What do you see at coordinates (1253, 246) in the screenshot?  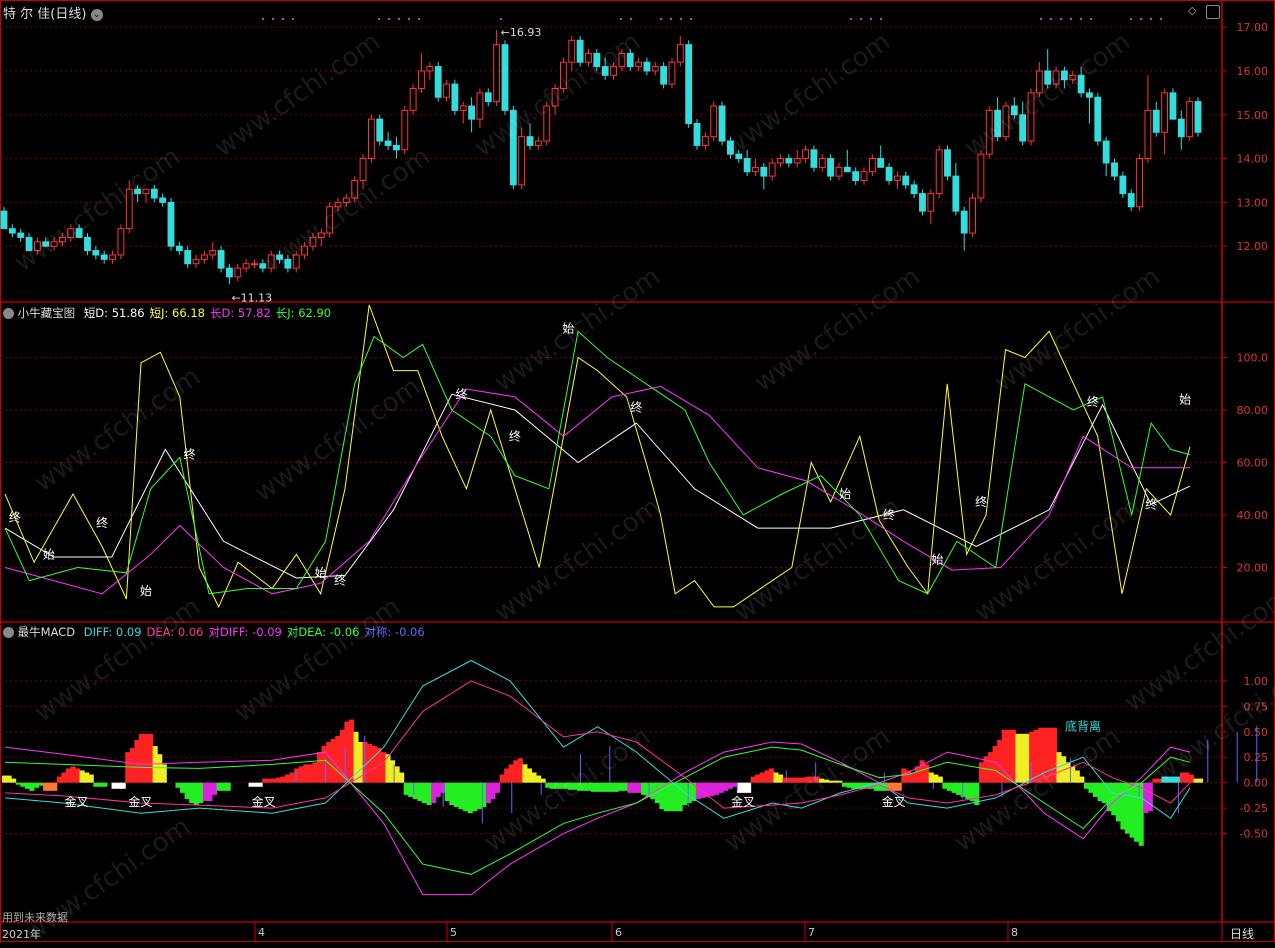 I see `price-tick-label: 12.00` at bounding box center [1253, 246].